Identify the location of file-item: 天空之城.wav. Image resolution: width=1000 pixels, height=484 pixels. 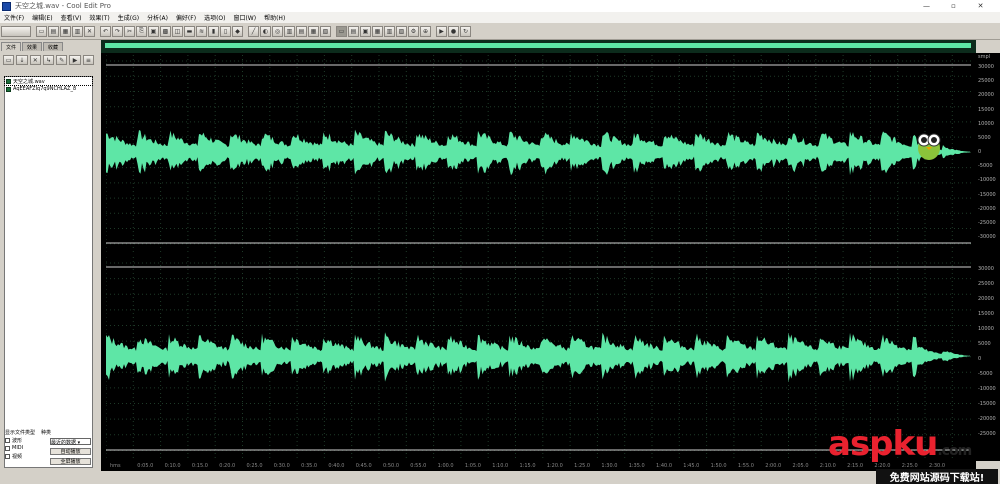
(48, 81).